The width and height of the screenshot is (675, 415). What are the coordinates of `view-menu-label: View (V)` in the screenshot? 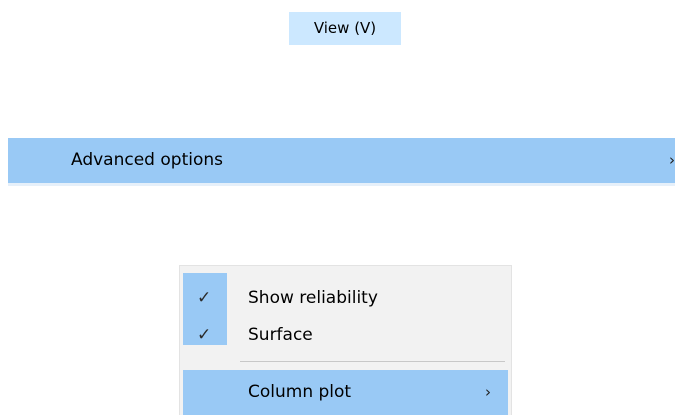 It's located at (345, 28).